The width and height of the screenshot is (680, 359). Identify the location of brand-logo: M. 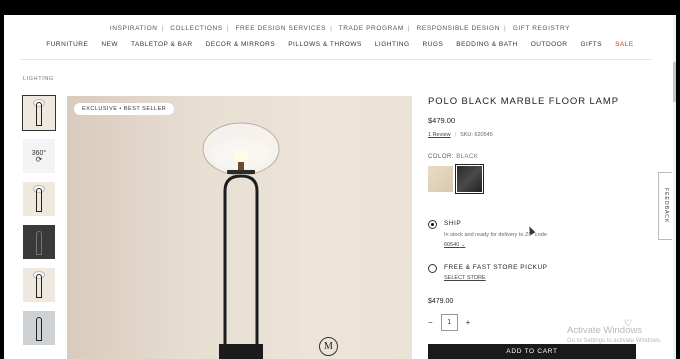
(328, 346).